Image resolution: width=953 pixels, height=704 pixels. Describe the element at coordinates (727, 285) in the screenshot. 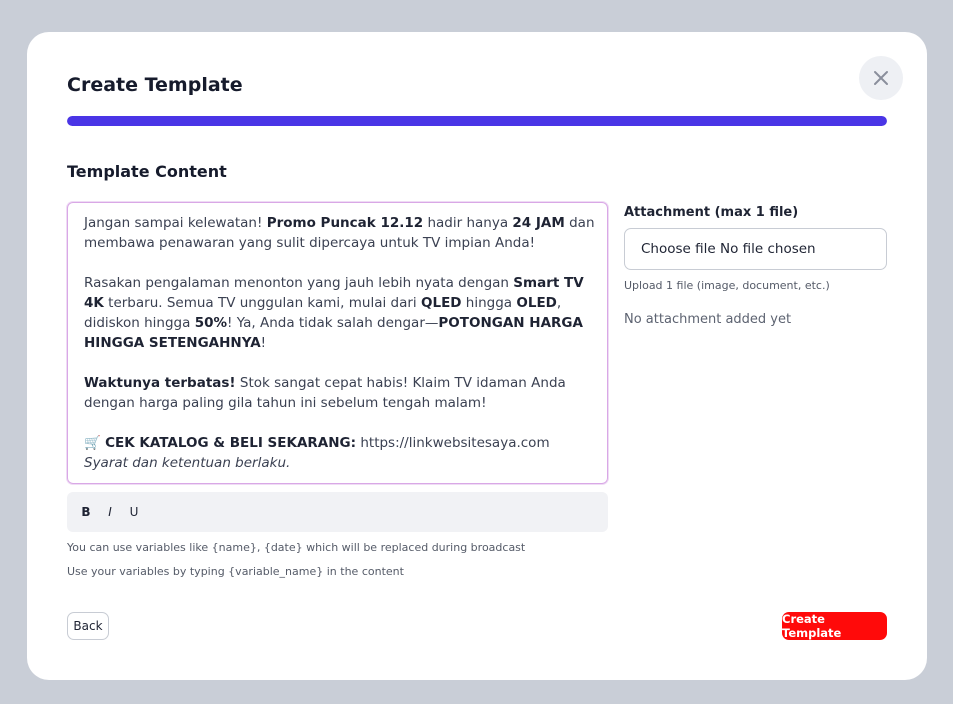

I see `attachment-hint: Upload 1 file (image, document, etc.)` at that location.